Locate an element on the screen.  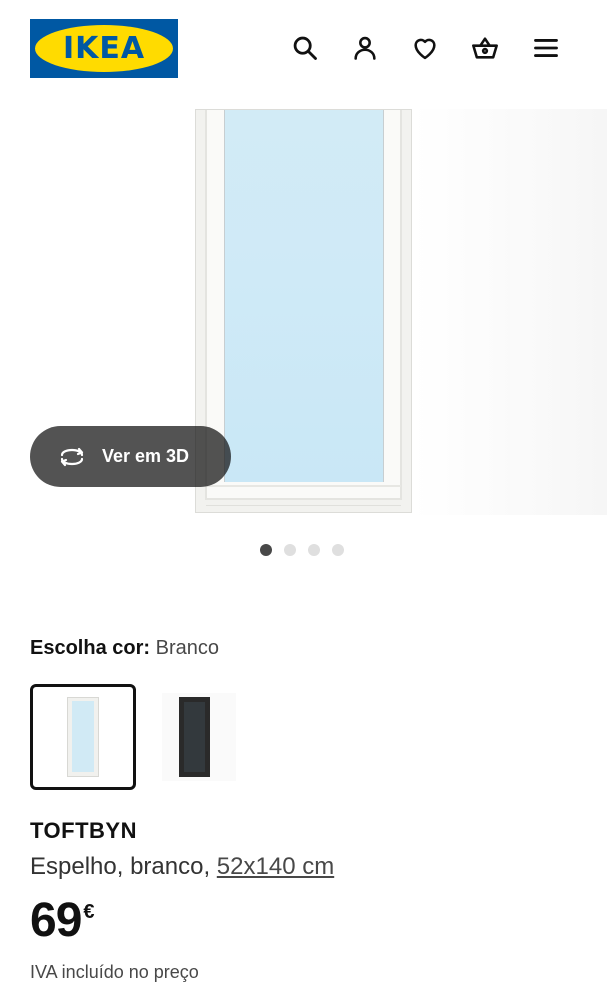
black-mirror-thumbnail is located at coordinates (194, 737).